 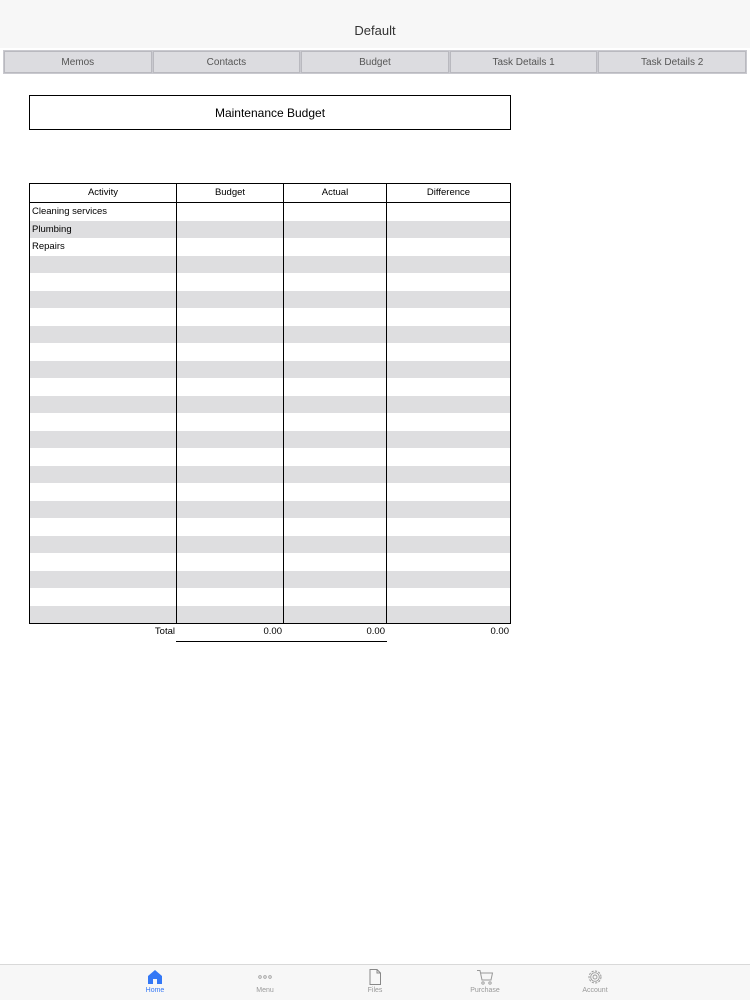 I want to click on column-header-actual: Actual, so click(x=335, y=193).